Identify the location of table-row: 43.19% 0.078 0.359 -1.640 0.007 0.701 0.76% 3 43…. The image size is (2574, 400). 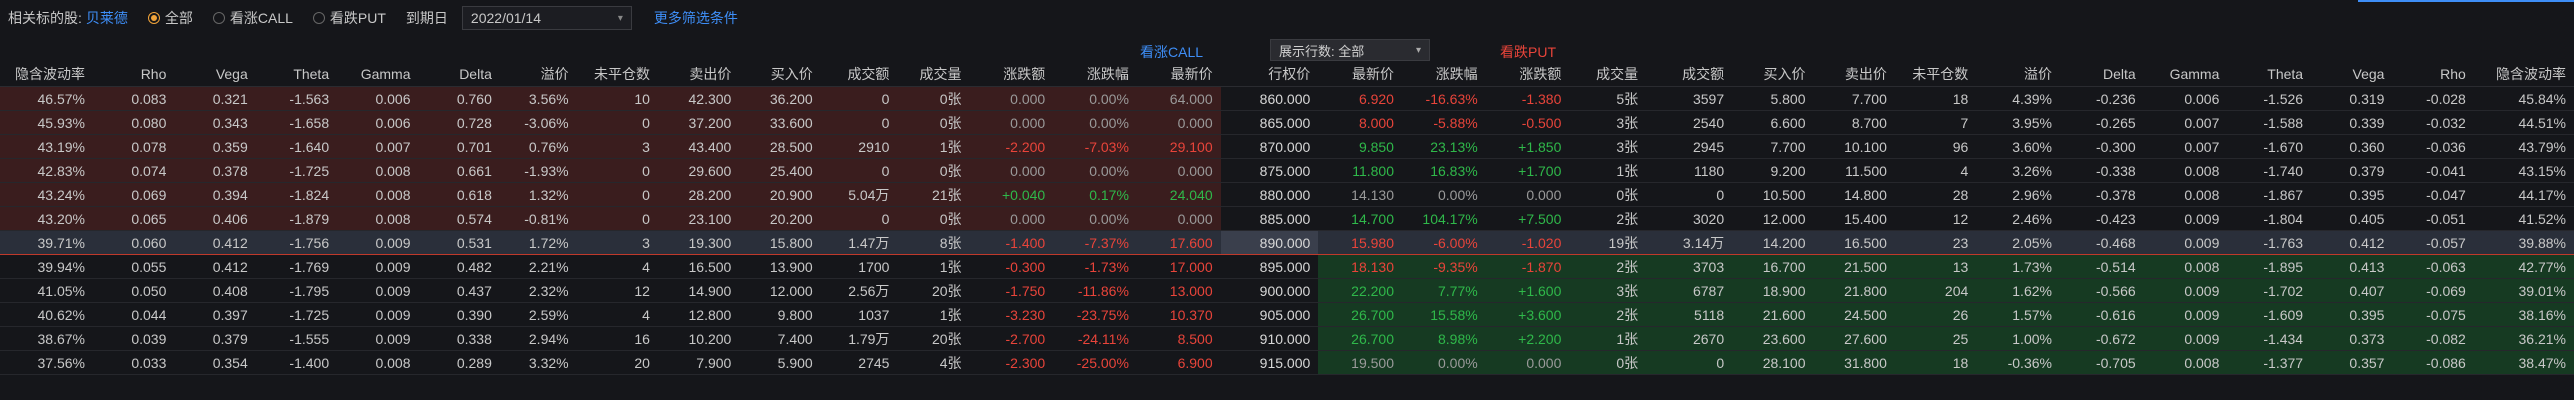
(1287, 146).